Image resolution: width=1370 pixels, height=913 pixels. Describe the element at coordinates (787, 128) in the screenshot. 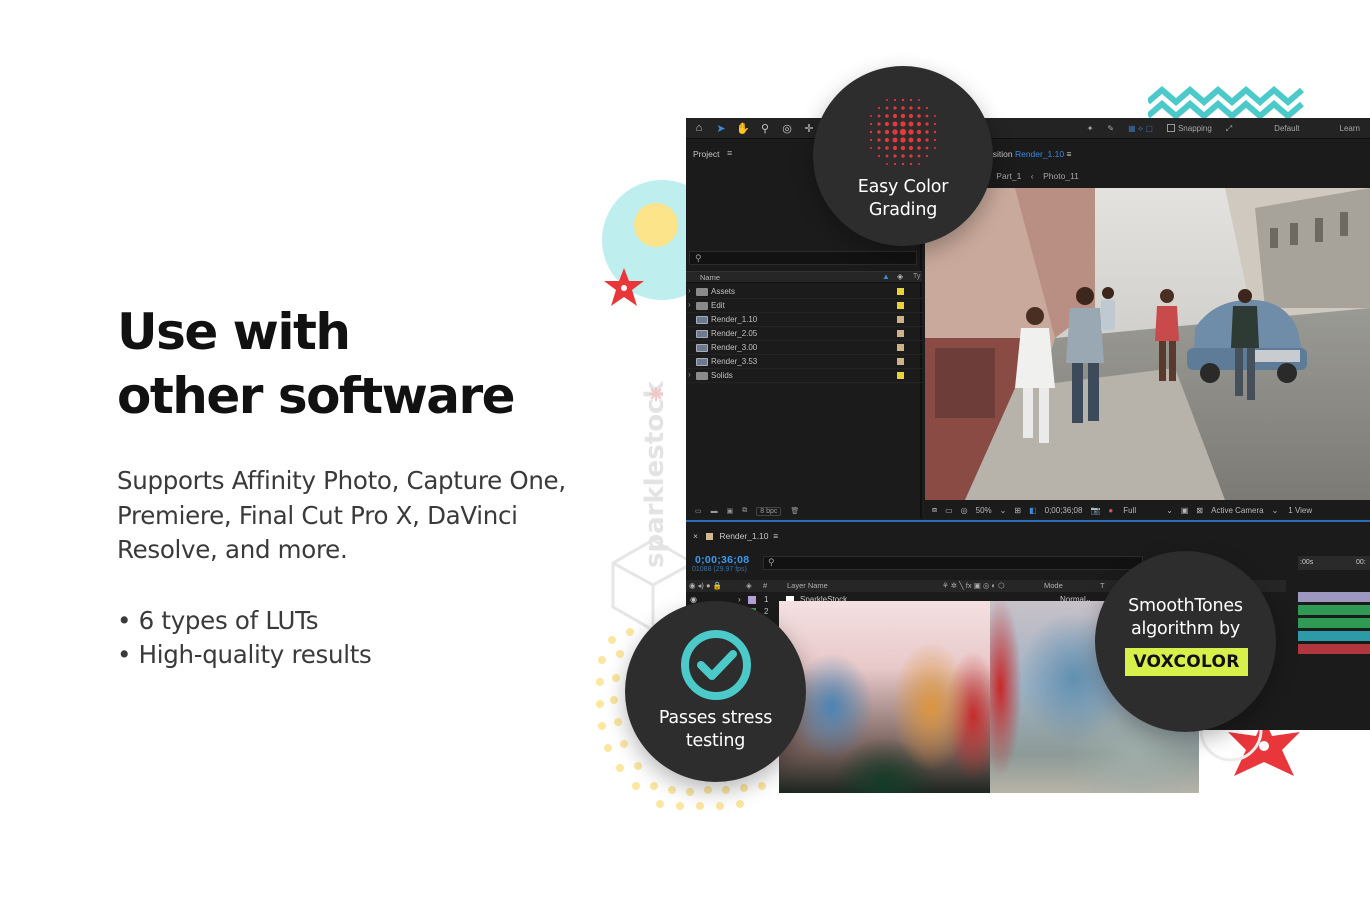

I see `orbit-tool-icon: ◎` at that location.